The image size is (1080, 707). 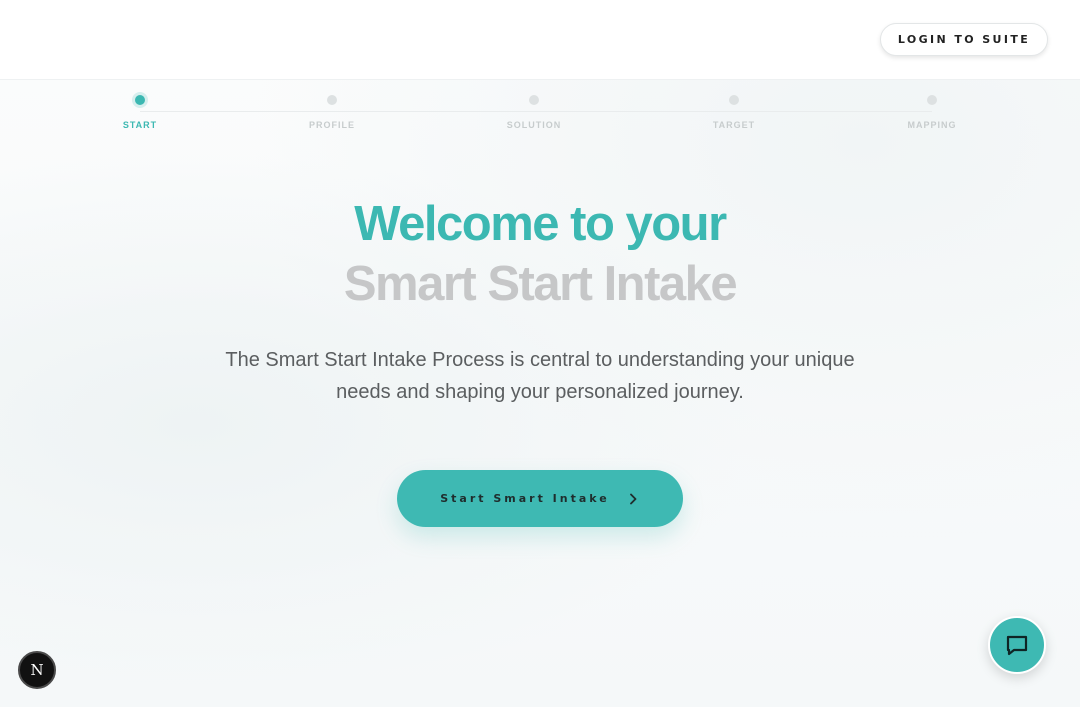 I want to click on badge-letter: N, so click(x=37, y=670).